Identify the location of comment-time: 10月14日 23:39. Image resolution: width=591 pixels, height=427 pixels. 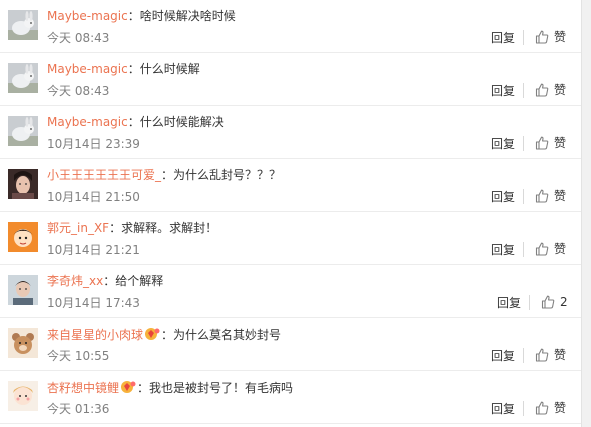
(93, 144).